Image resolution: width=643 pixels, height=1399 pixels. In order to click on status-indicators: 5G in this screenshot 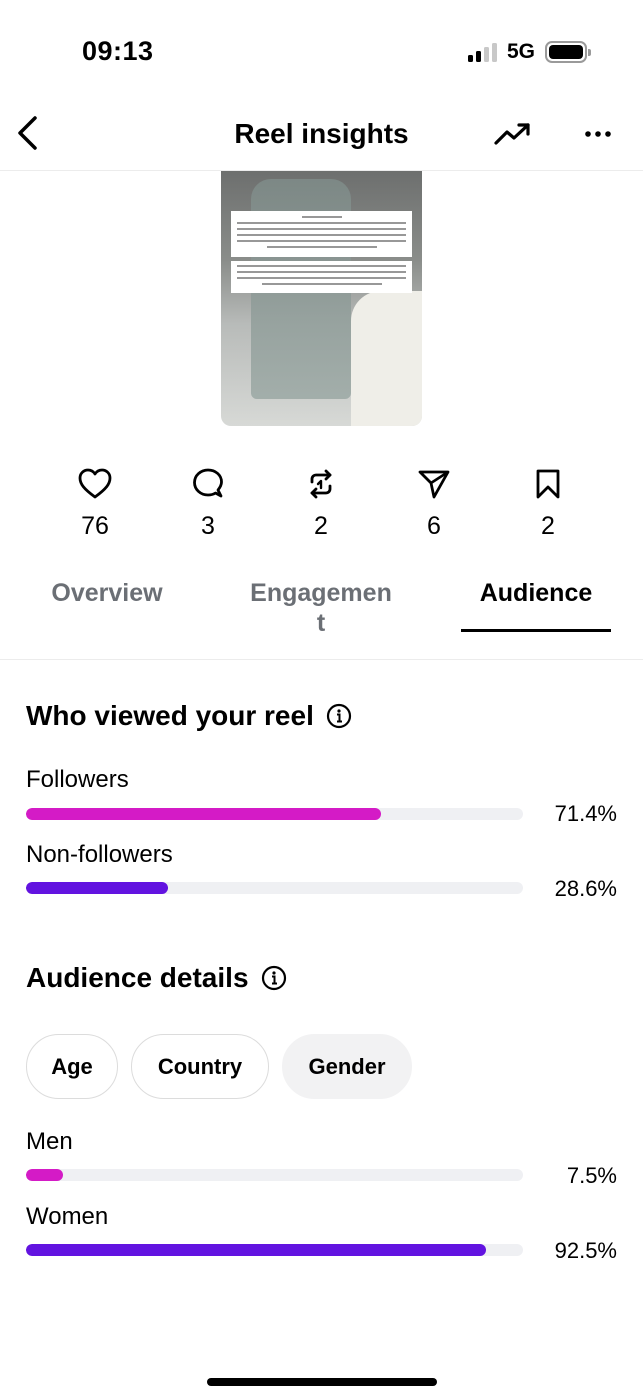, I will do `click(529, 52)`.